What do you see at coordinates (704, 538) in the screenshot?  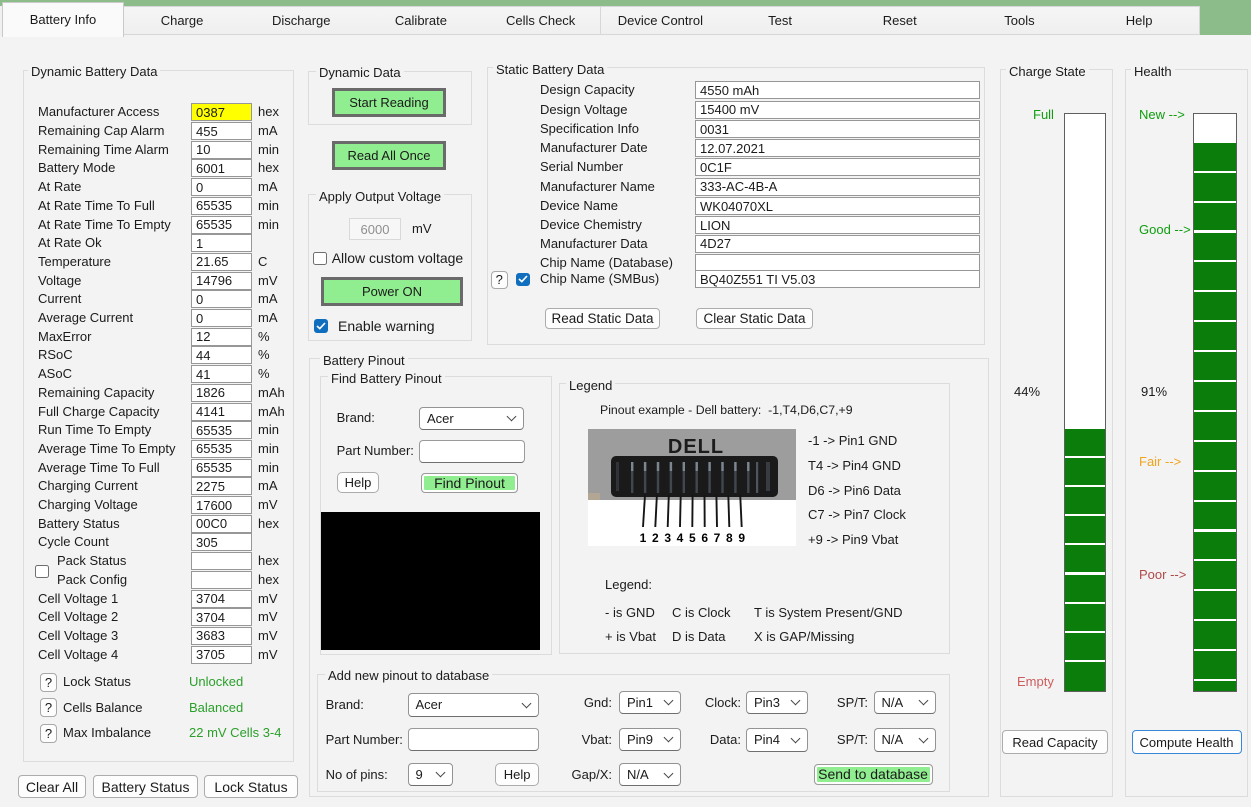 I see `svg-text: 6` at bounding box center [704, 538].